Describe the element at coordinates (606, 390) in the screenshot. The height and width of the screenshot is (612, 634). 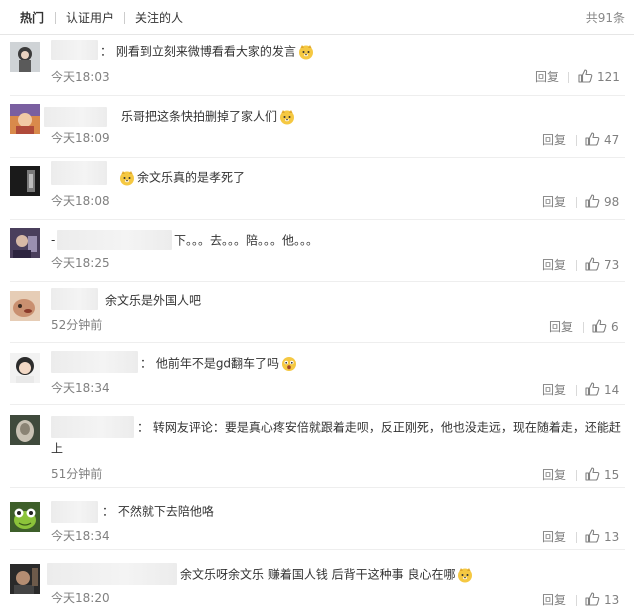
I see `like-button: 14` at that location.